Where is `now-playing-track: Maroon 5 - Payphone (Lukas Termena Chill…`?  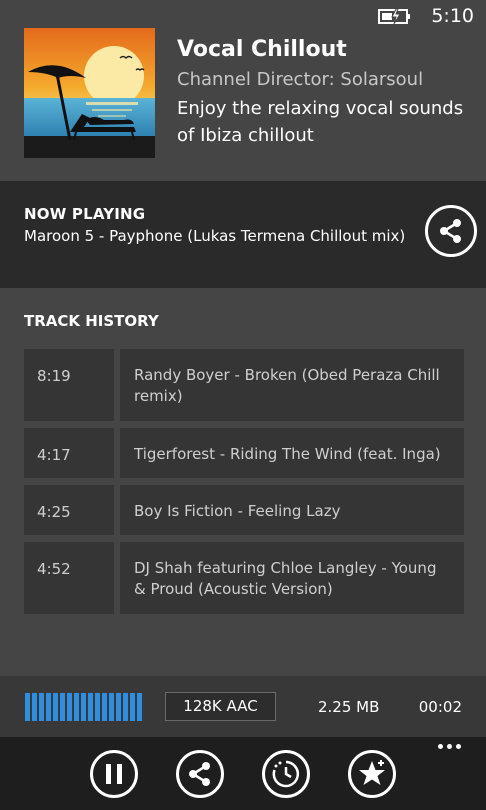 now-playing-track: Maroon 5 - Payphone (Lukas Termena Chill… is located at coordinates (215, 236).